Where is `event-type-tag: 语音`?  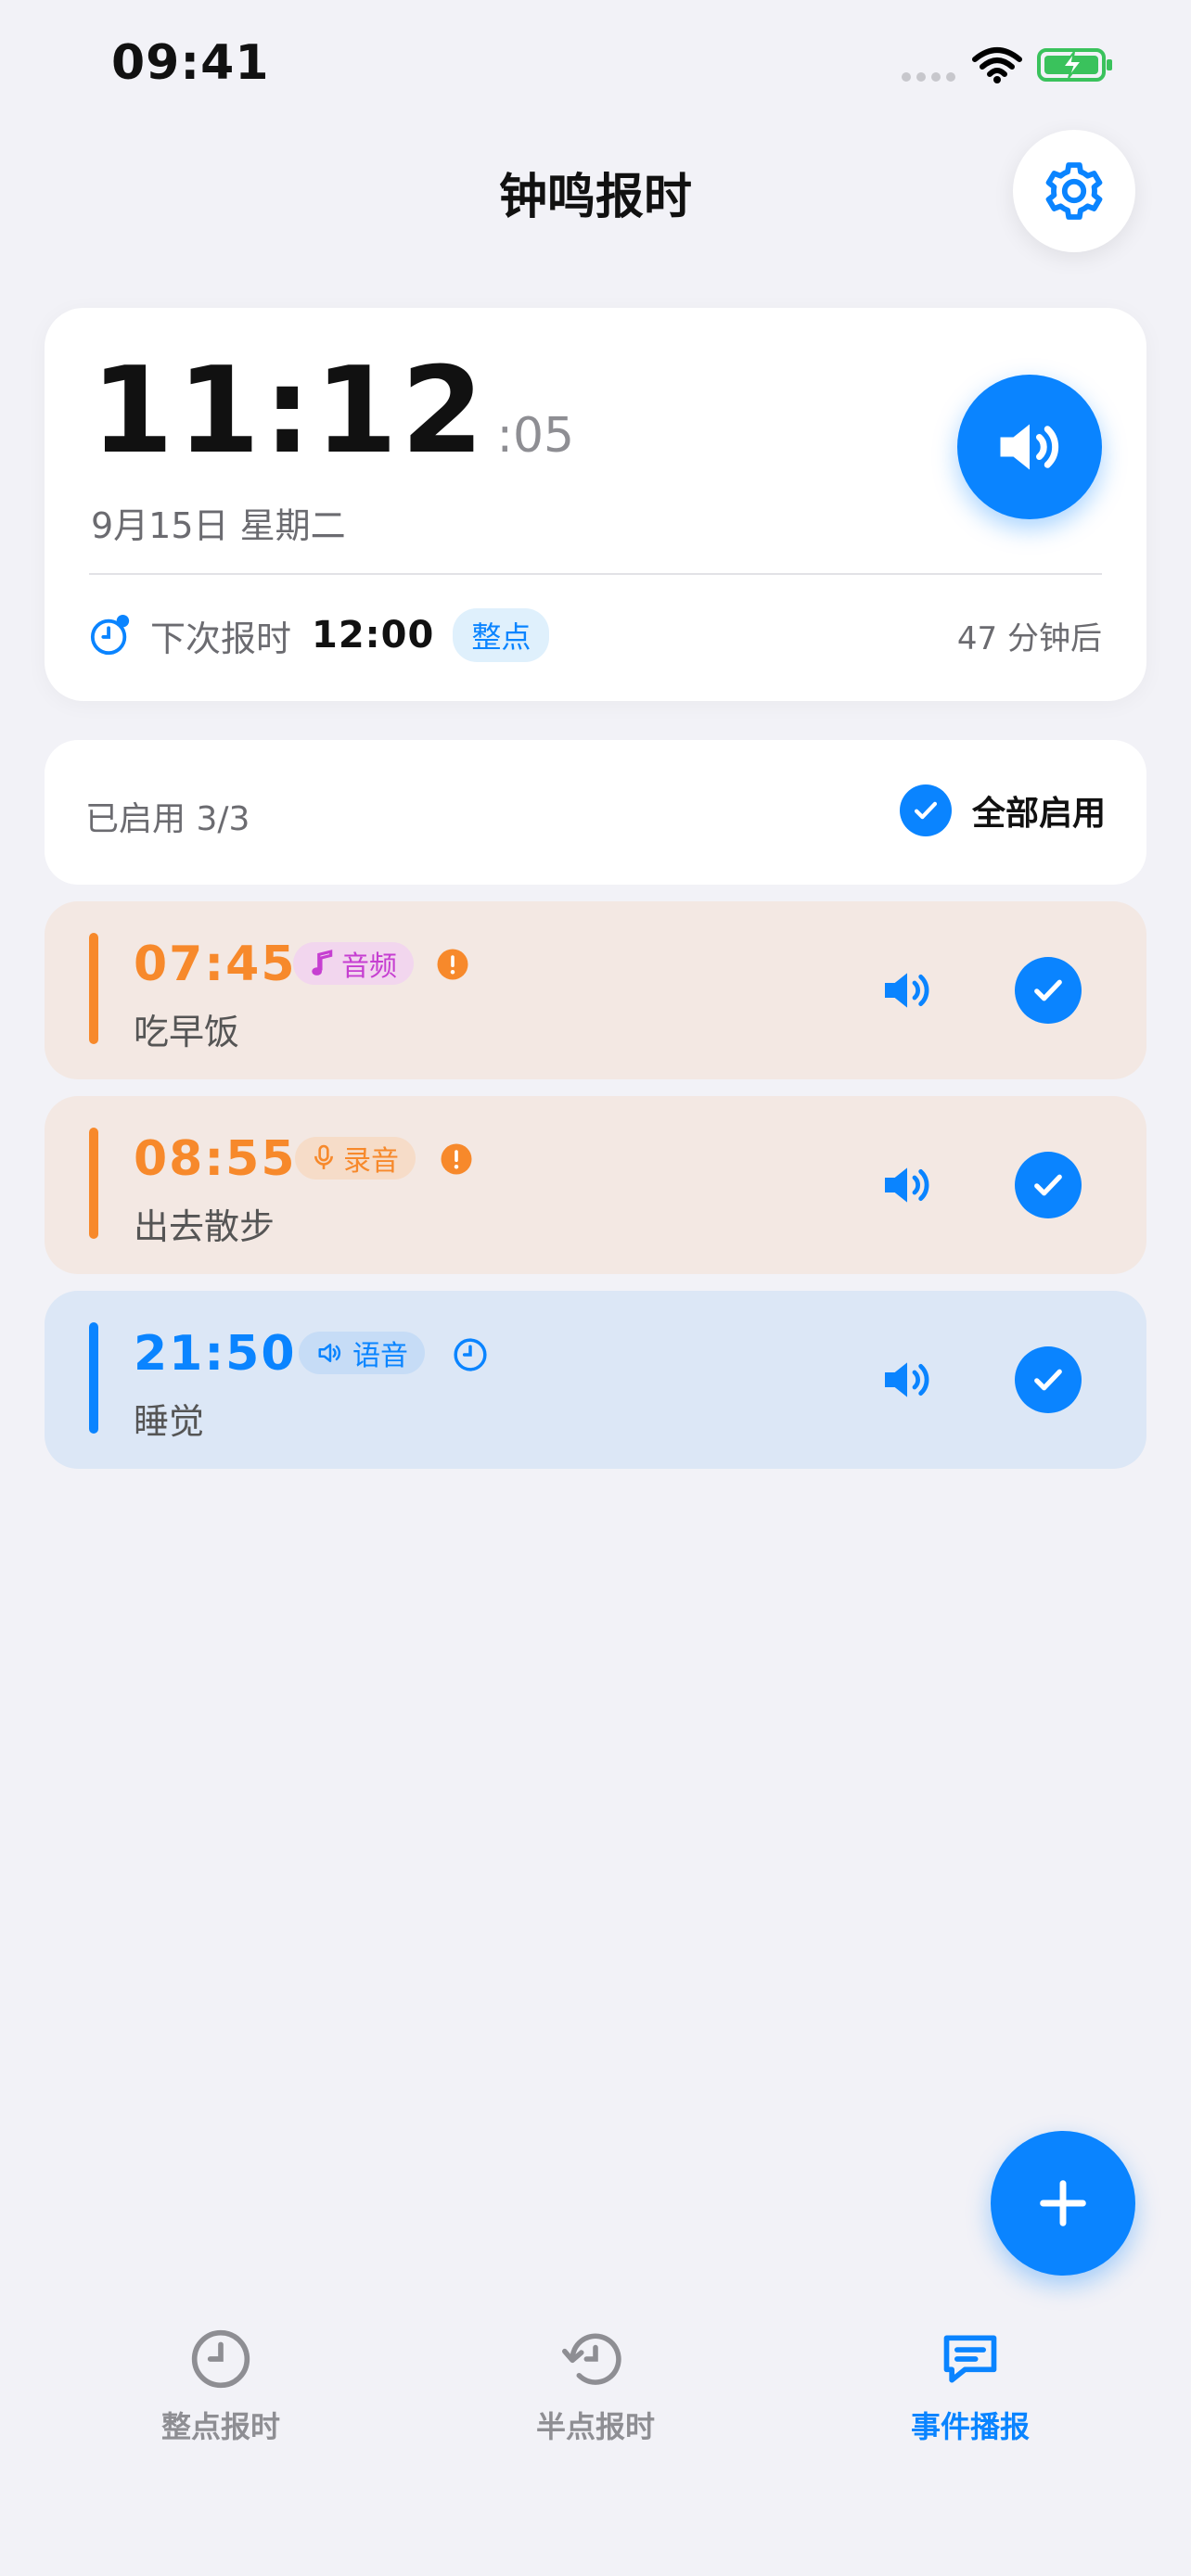
event-type-tag: 语音 is located at coordinates (362, 1353).